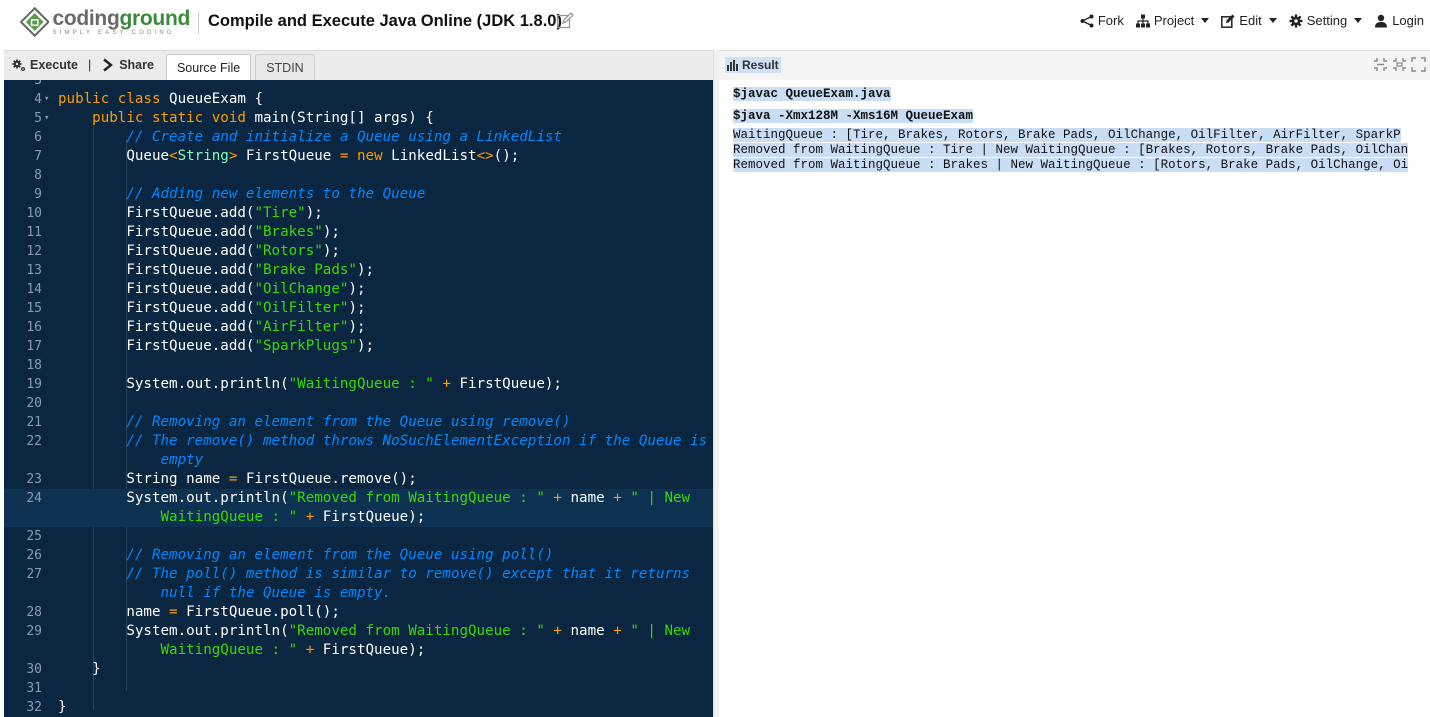 Image resolution: width=1430 pixels, height=717 pixels. What do you see at coordinates (34, 574) in the screenshot?
I see `line-number: 27` at bounding box center [34, 574].